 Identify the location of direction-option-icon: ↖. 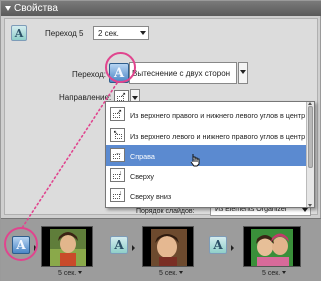
(117, 135).